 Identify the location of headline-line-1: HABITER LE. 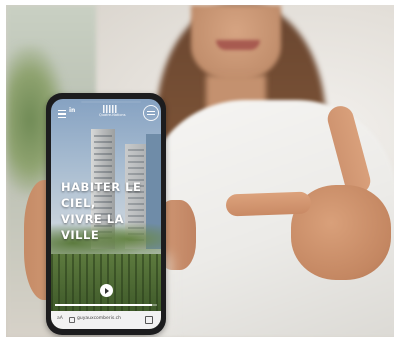
(101, 187).